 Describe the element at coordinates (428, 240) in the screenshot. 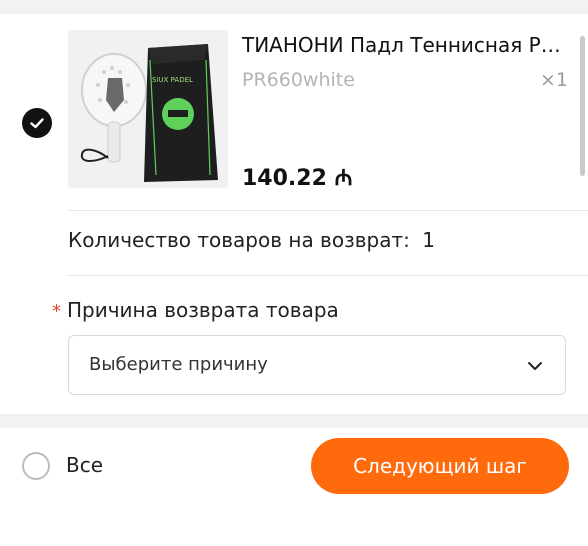

I see `return-quantity-value: 1` at that location.